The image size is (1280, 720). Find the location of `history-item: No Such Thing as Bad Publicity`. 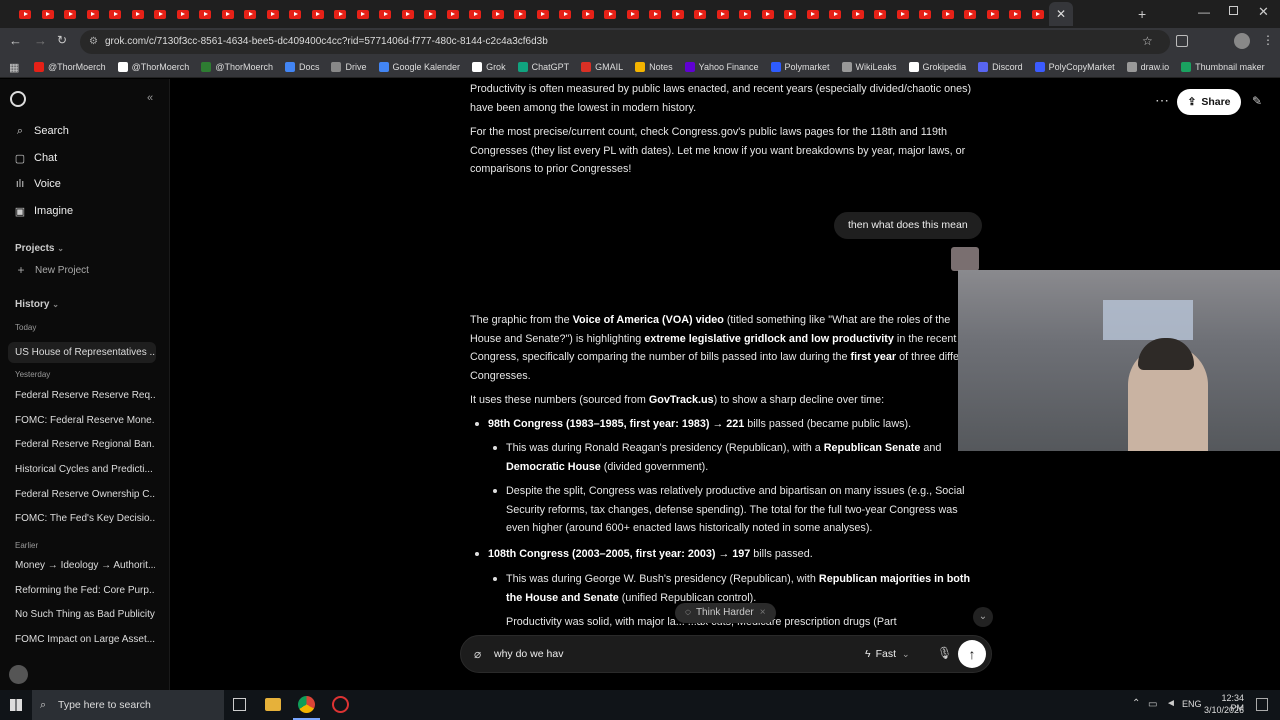

history-item: No Such Thing as Bad Publicity is located at coordinates (85, 614).